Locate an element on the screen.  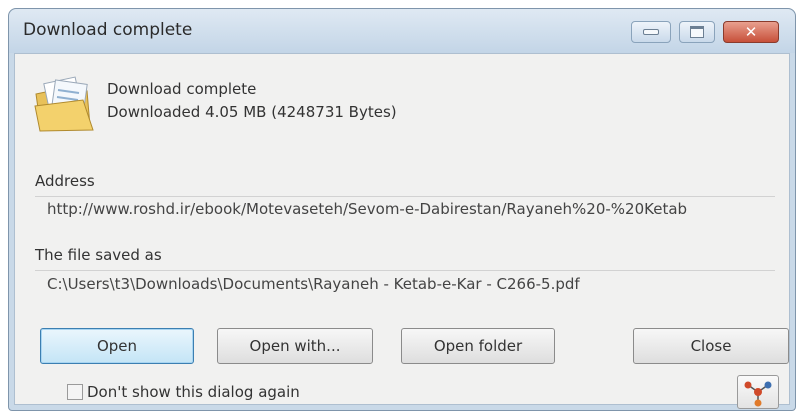
network-icon is located at coordinates (758, 394).